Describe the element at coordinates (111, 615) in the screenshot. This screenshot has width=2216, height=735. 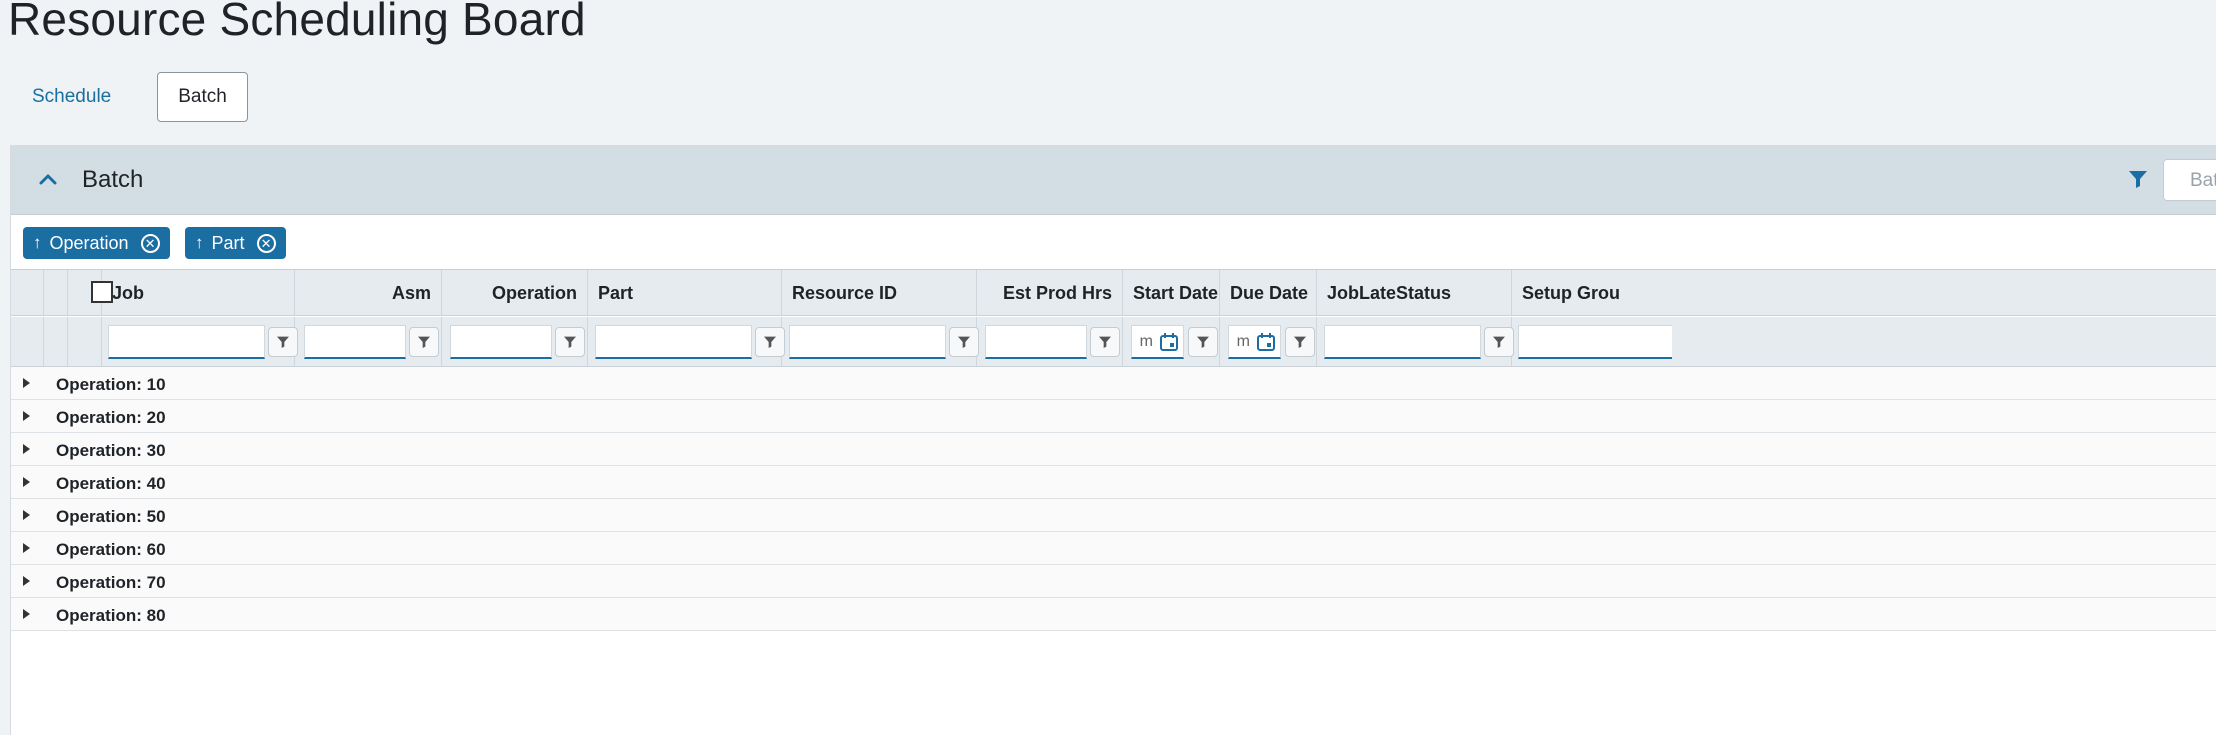
I see `group-label: Operation: 80` at that location.